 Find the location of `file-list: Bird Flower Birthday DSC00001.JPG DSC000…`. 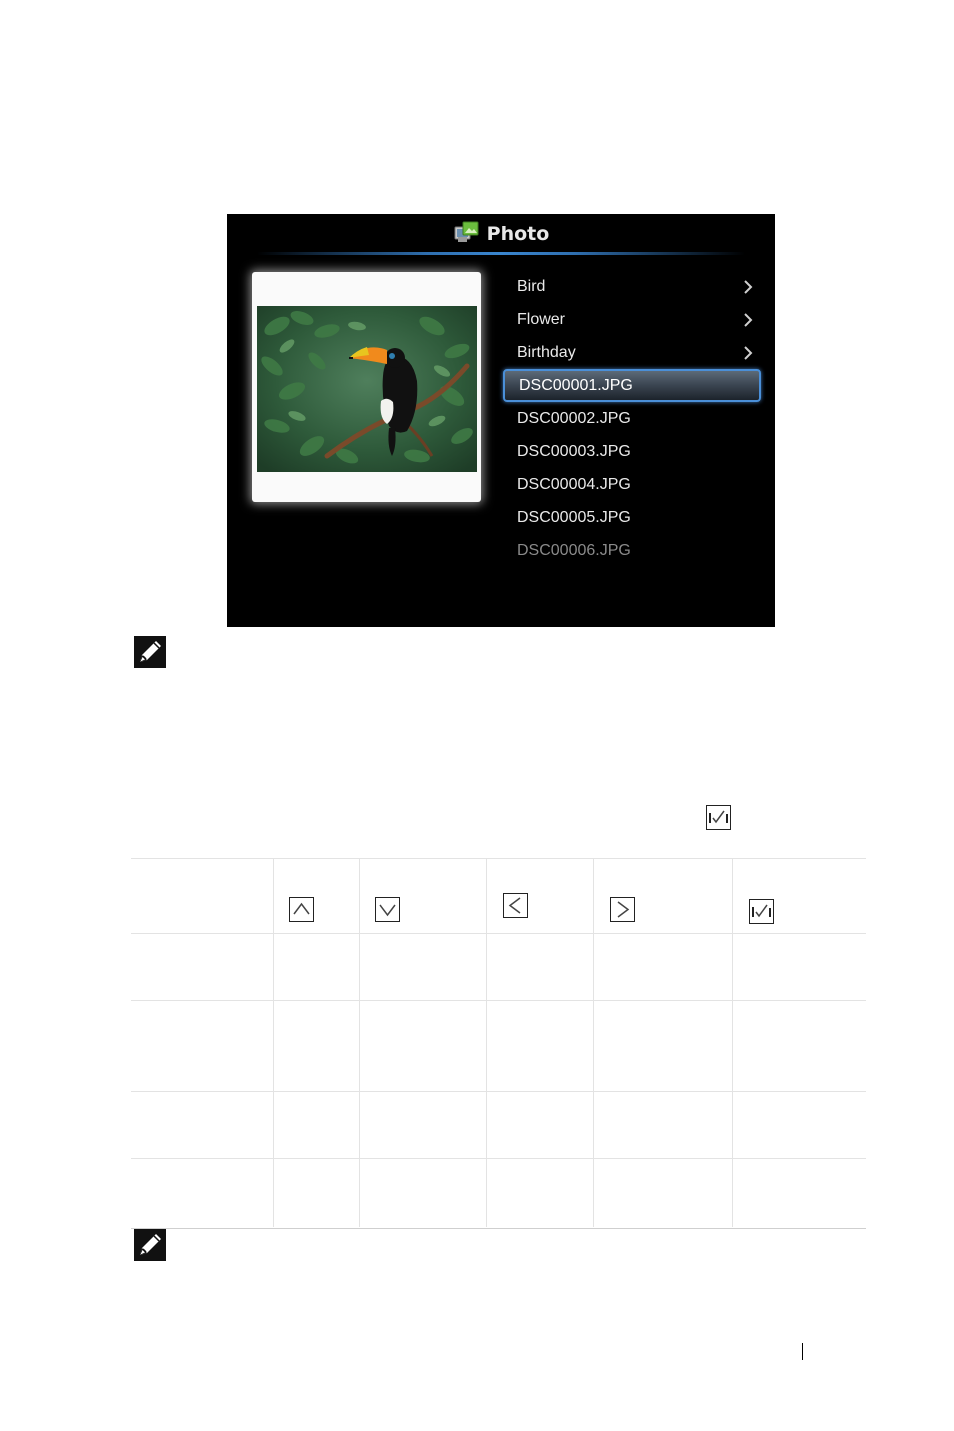

file-list: Bird Flower Birthday DSC00001.JPG DSC000… is located at coordinates (632, 418).